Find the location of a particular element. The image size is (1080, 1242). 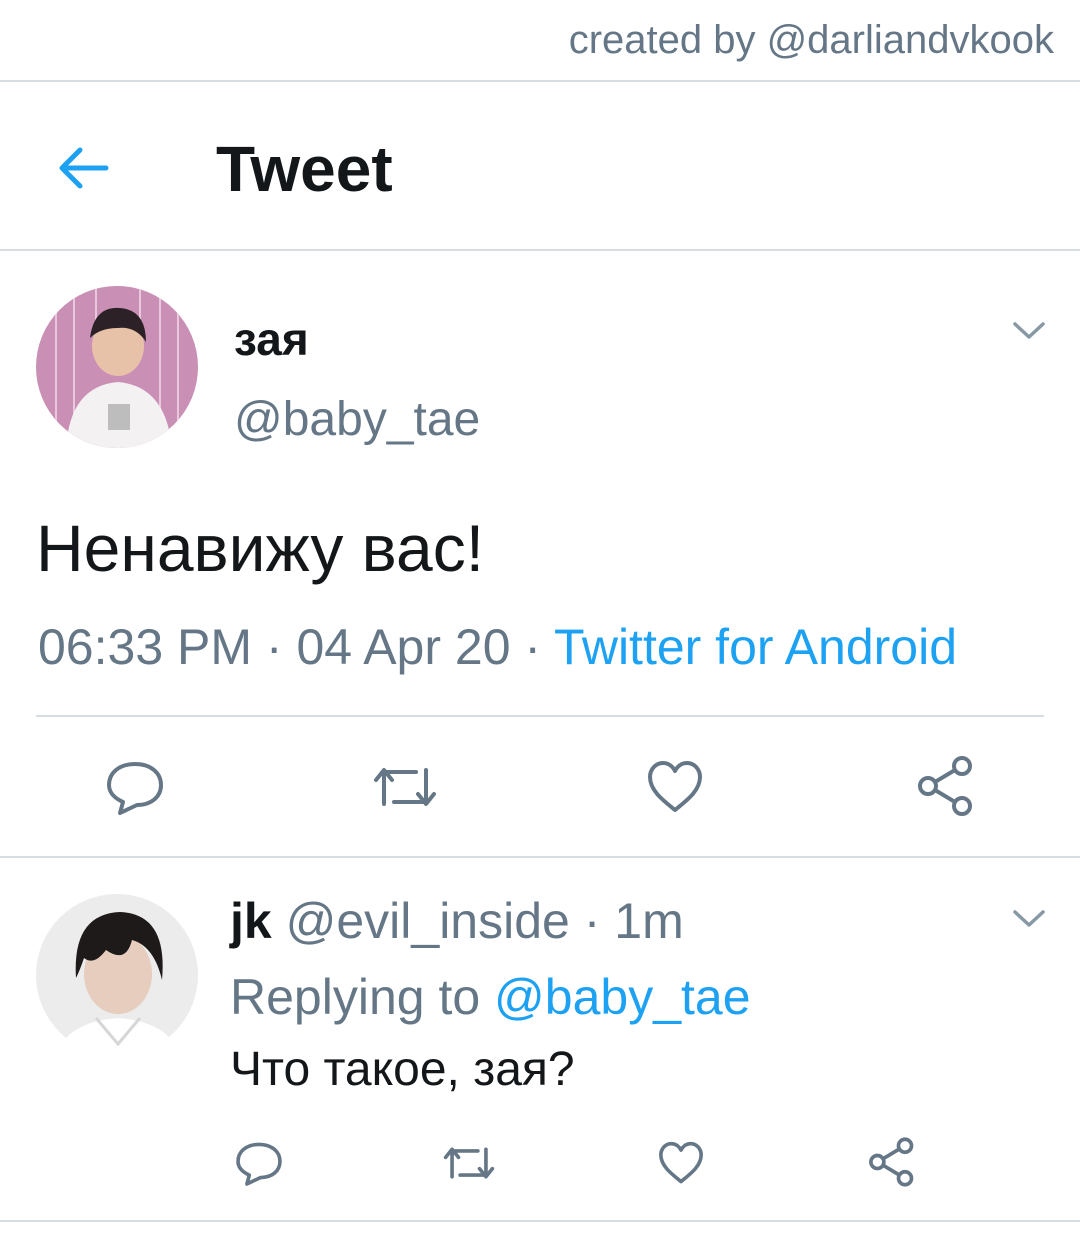

tweet-text: Ненавижу вас! is located at coordinates (260, 548).